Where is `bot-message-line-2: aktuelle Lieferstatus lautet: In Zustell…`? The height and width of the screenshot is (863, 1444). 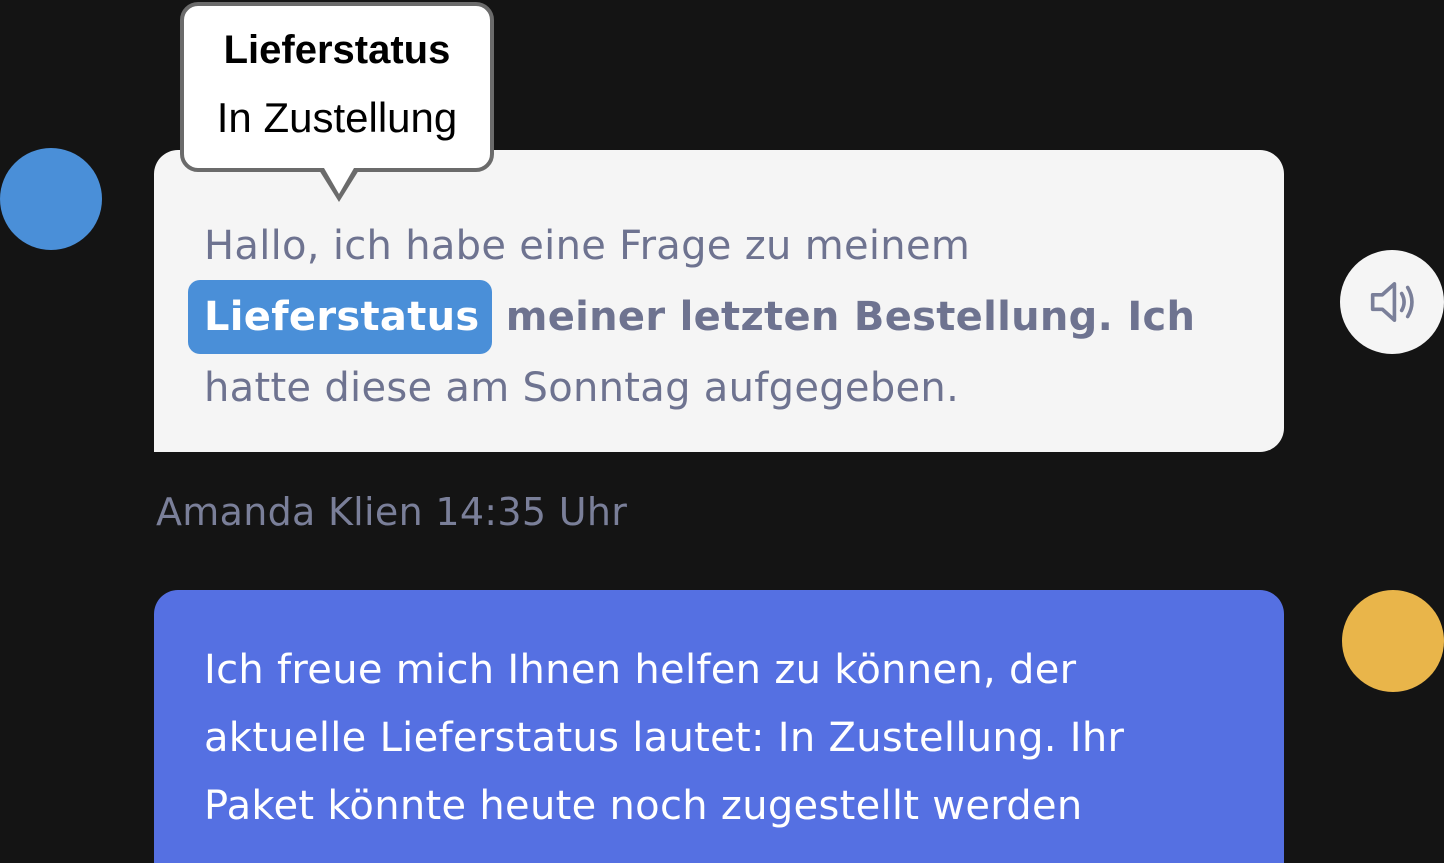 bot-message-line-2: aktuelle Lieferstatus lautet: In Zustell… is located at coordinates (664, 738).